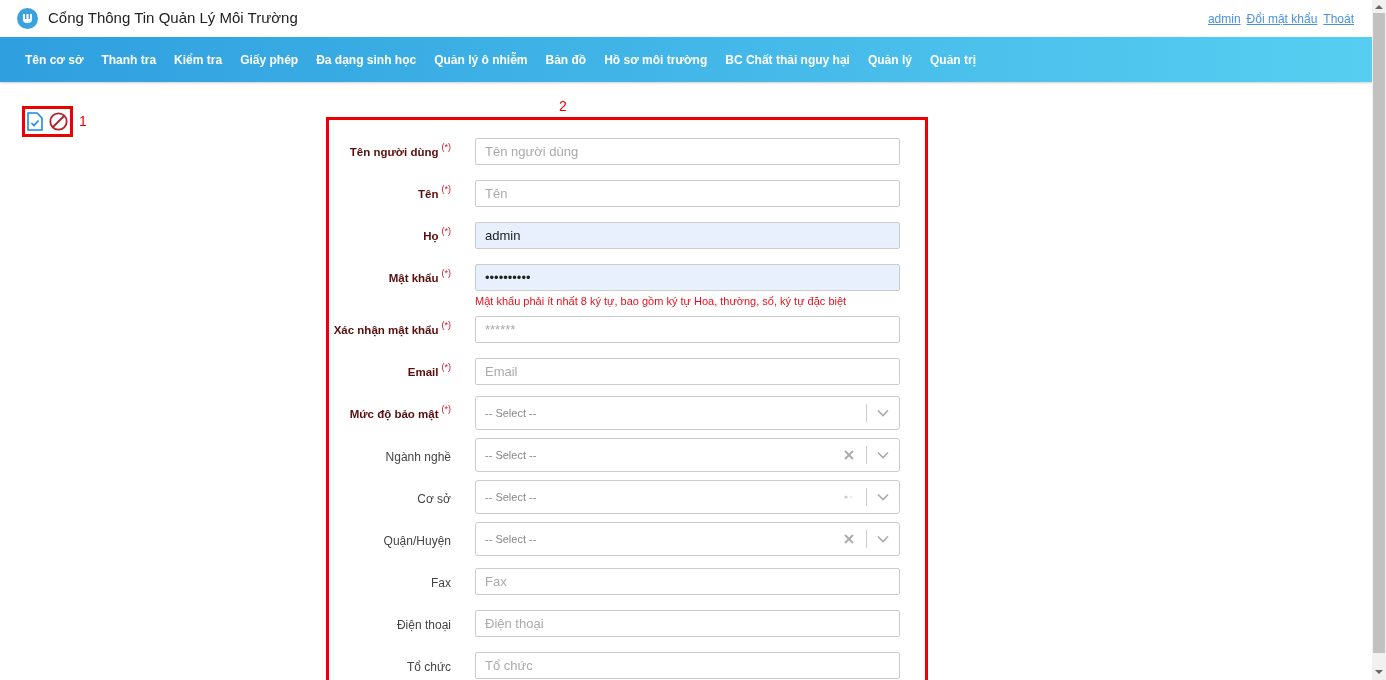  Describe the element at coordinates (889, 59) in the screenshot. I see `nav-item: Quản lý` at that location.